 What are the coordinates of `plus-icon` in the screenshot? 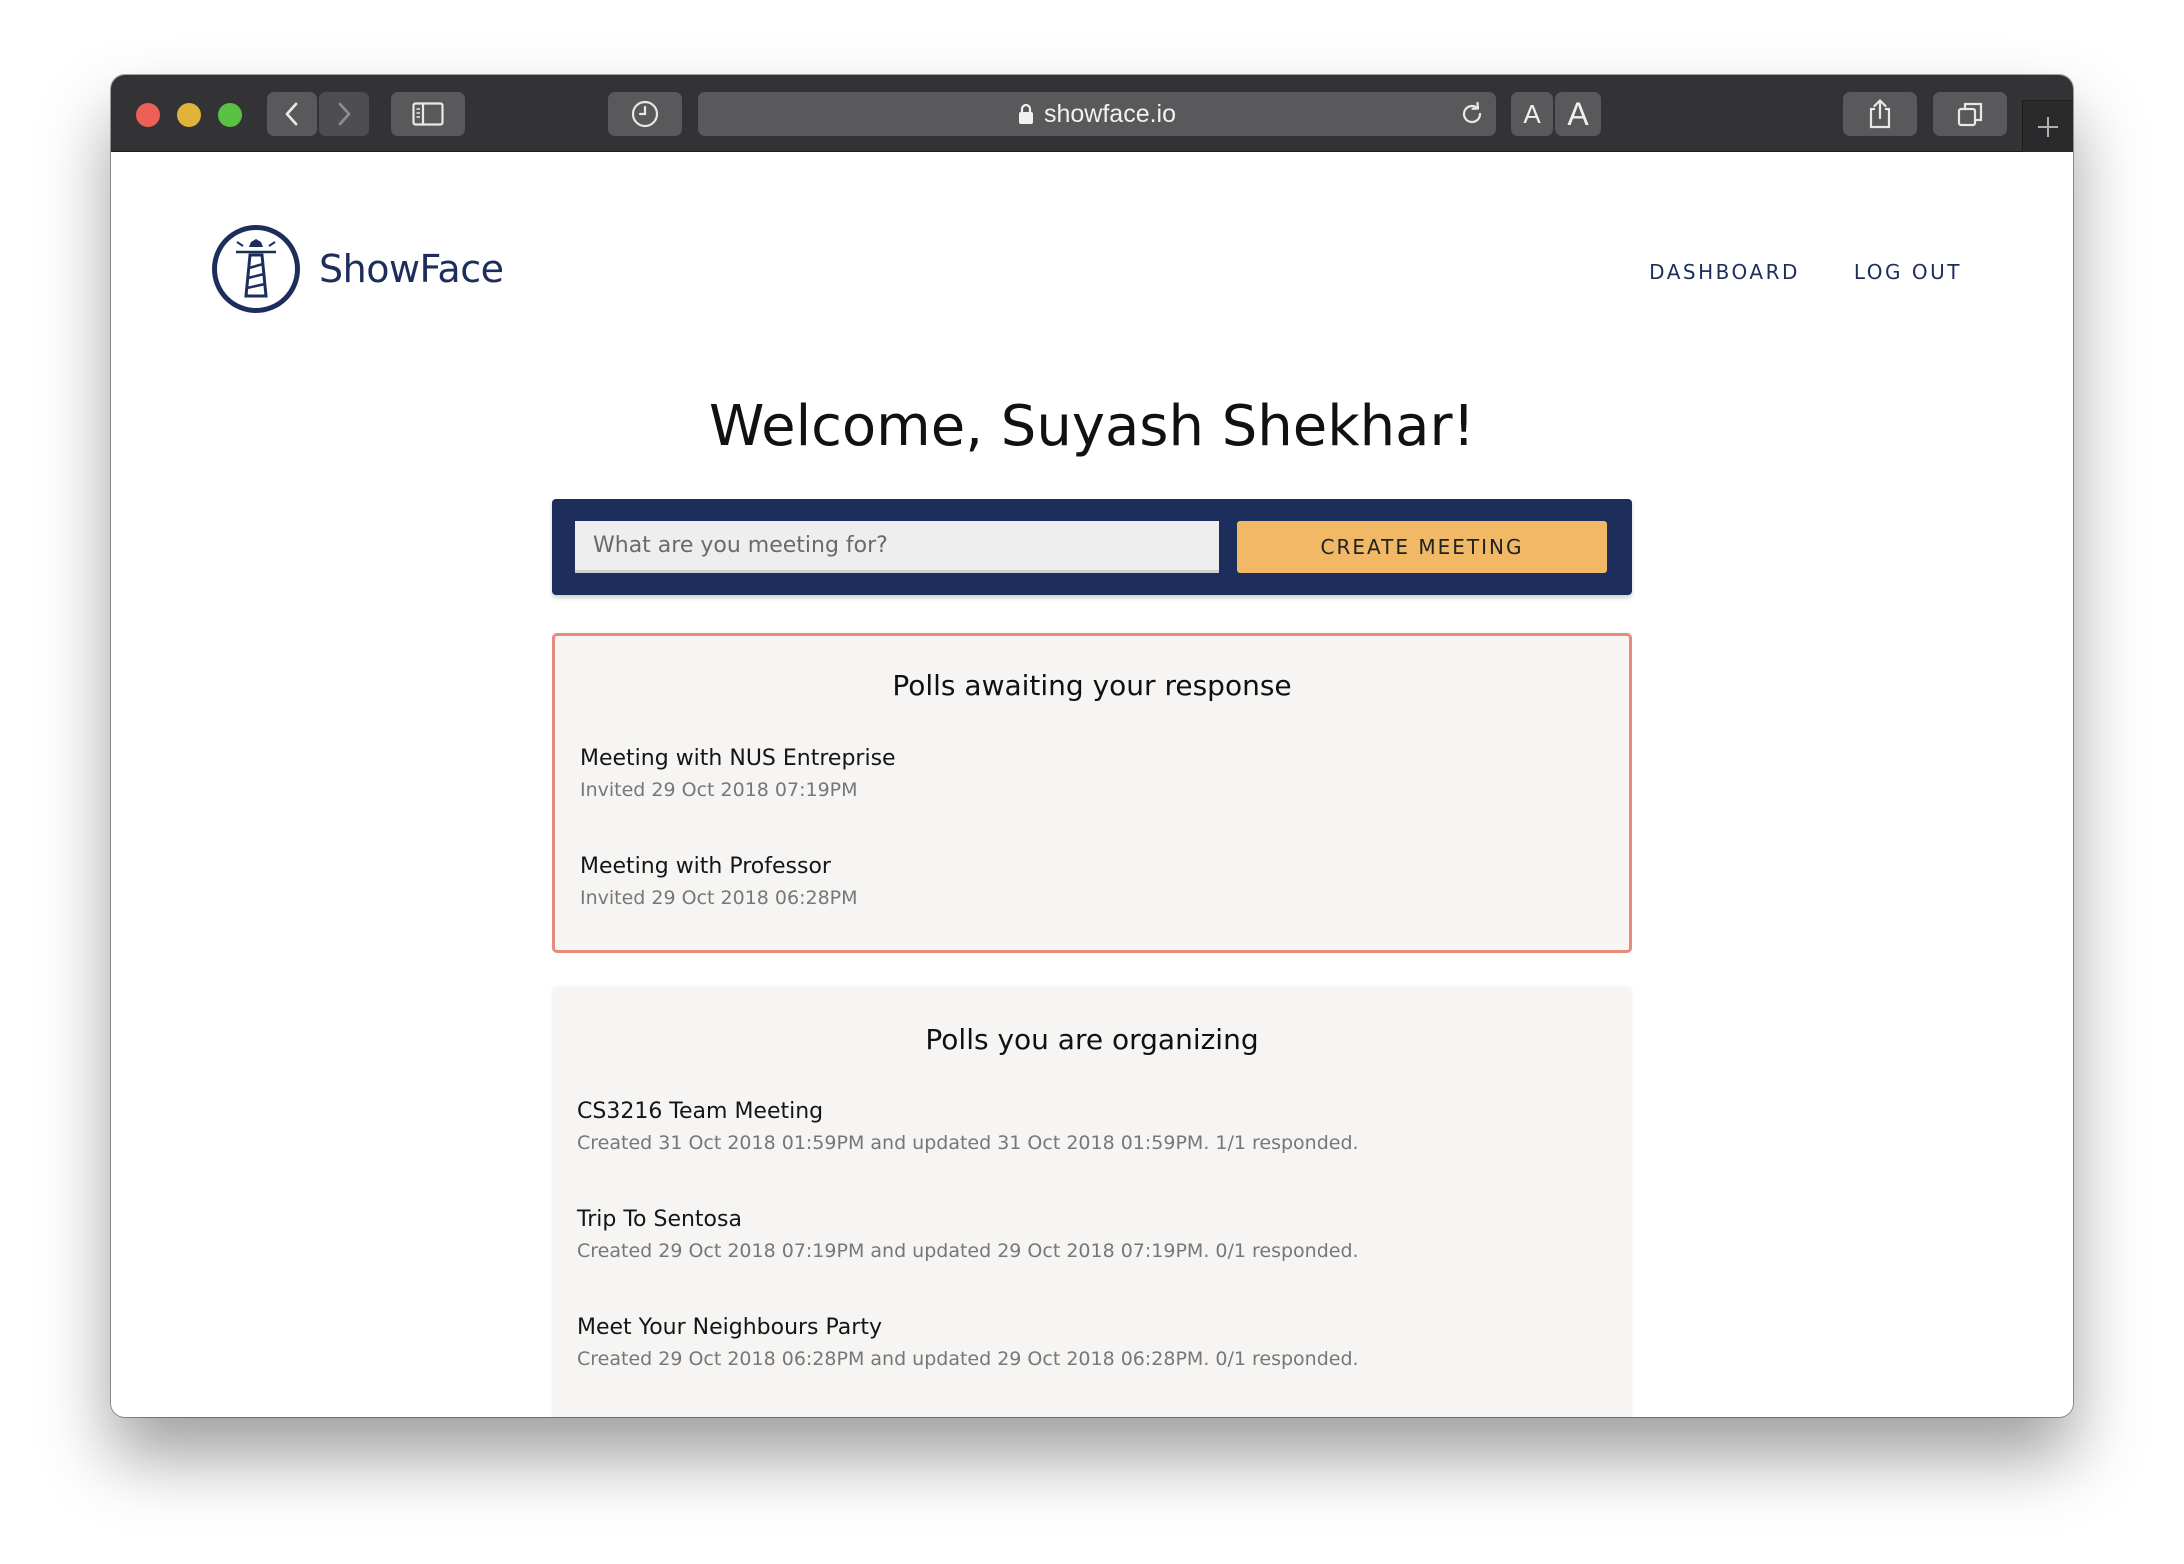 It's located at (2048, 126).